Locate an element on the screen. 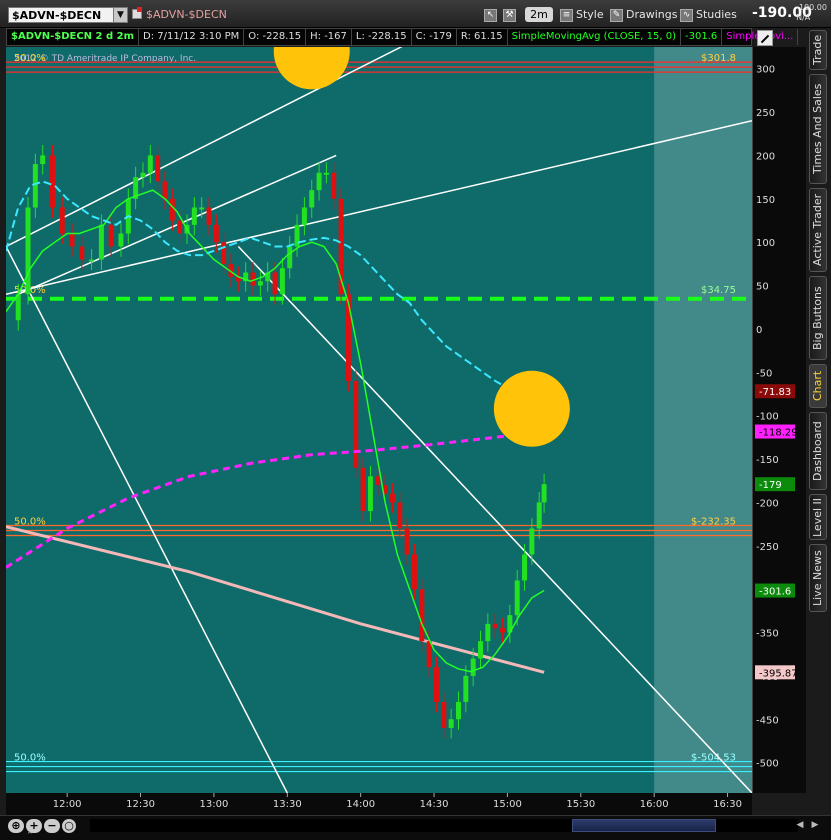  symbol-input: $ADVN-$DECN ▼ is located at coordinates (68, 15).